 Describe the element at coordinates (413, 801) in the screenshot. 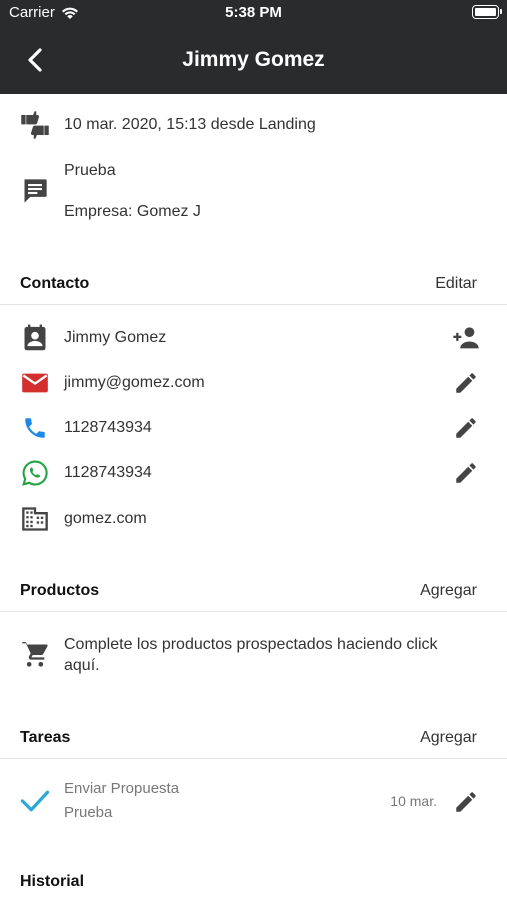

I see `task-date: 10 mar.` at that location.